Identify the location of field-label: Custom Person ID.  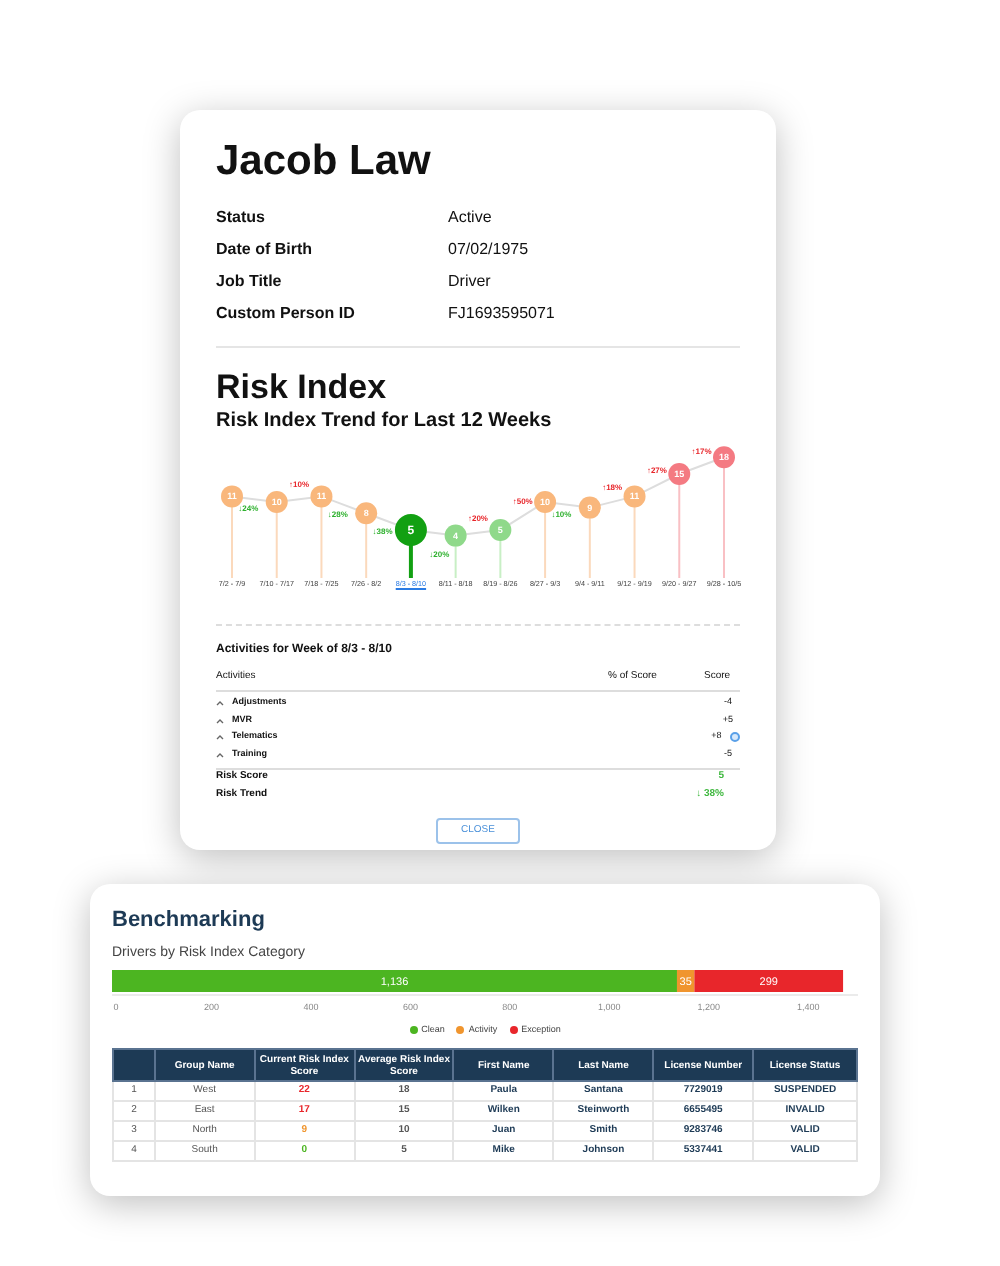
(286, 314).